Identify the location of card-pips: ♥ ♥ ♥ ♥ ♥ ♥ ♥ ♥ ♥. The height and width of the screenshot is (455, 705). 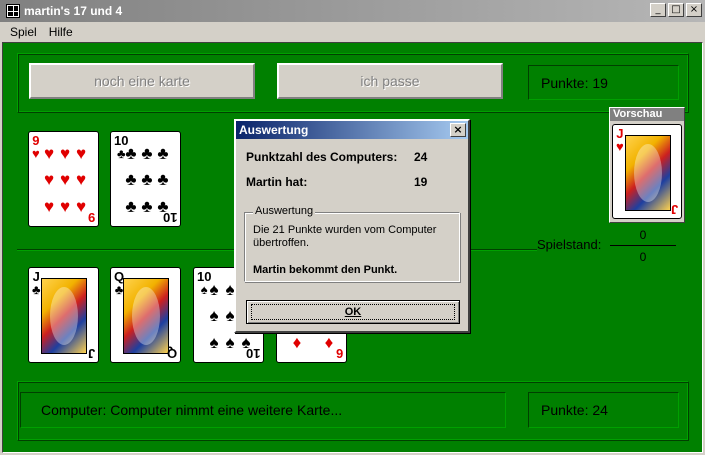
(65, 180).